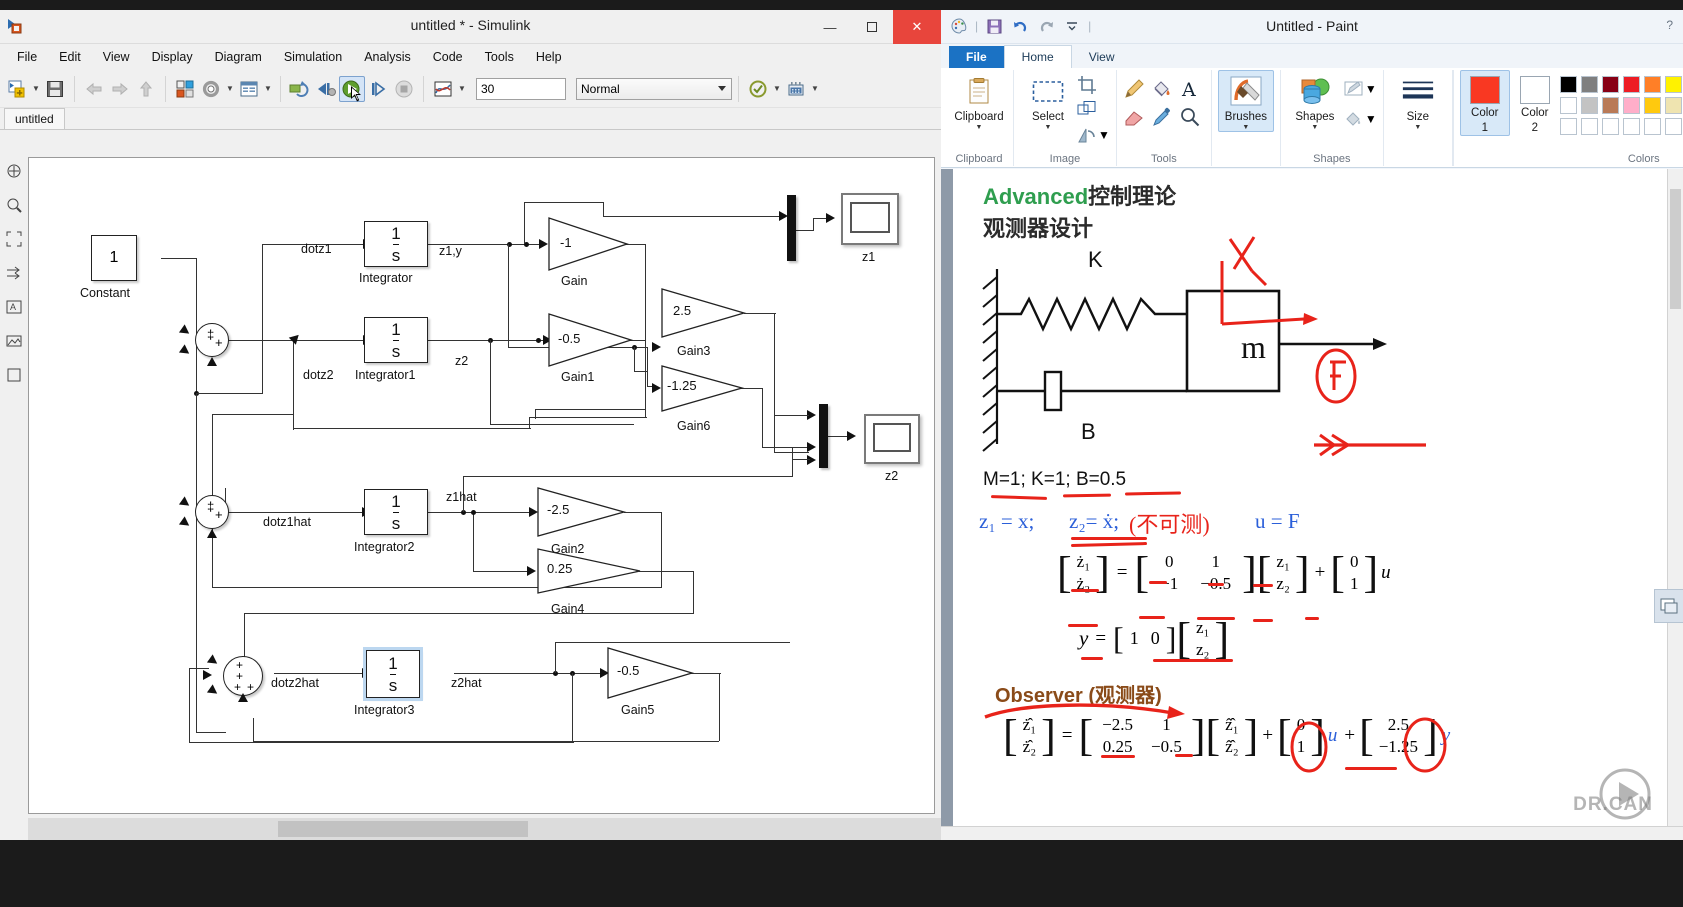 The image size is (1683, 907). I want to click on forward-arrow-icon, so click(120, 89).